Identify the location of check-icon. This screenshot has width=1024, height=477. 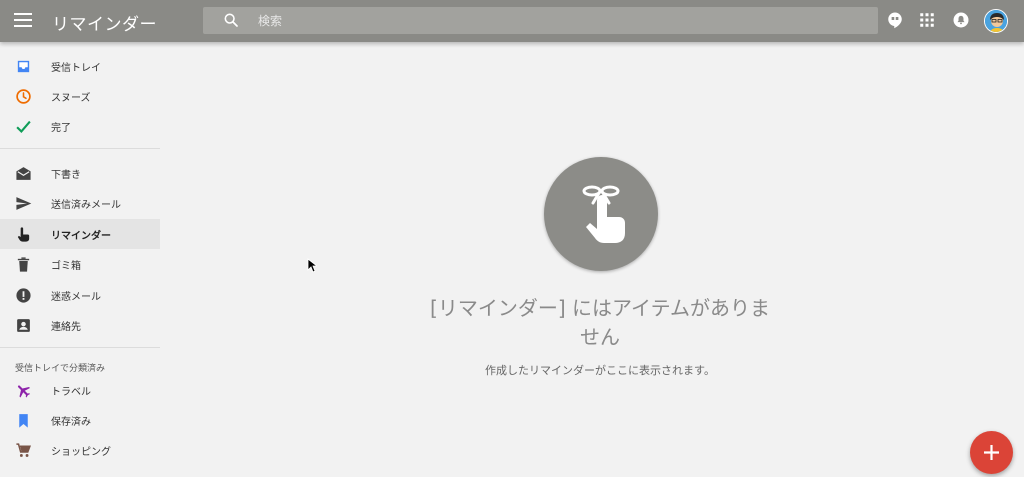
(23, 127).